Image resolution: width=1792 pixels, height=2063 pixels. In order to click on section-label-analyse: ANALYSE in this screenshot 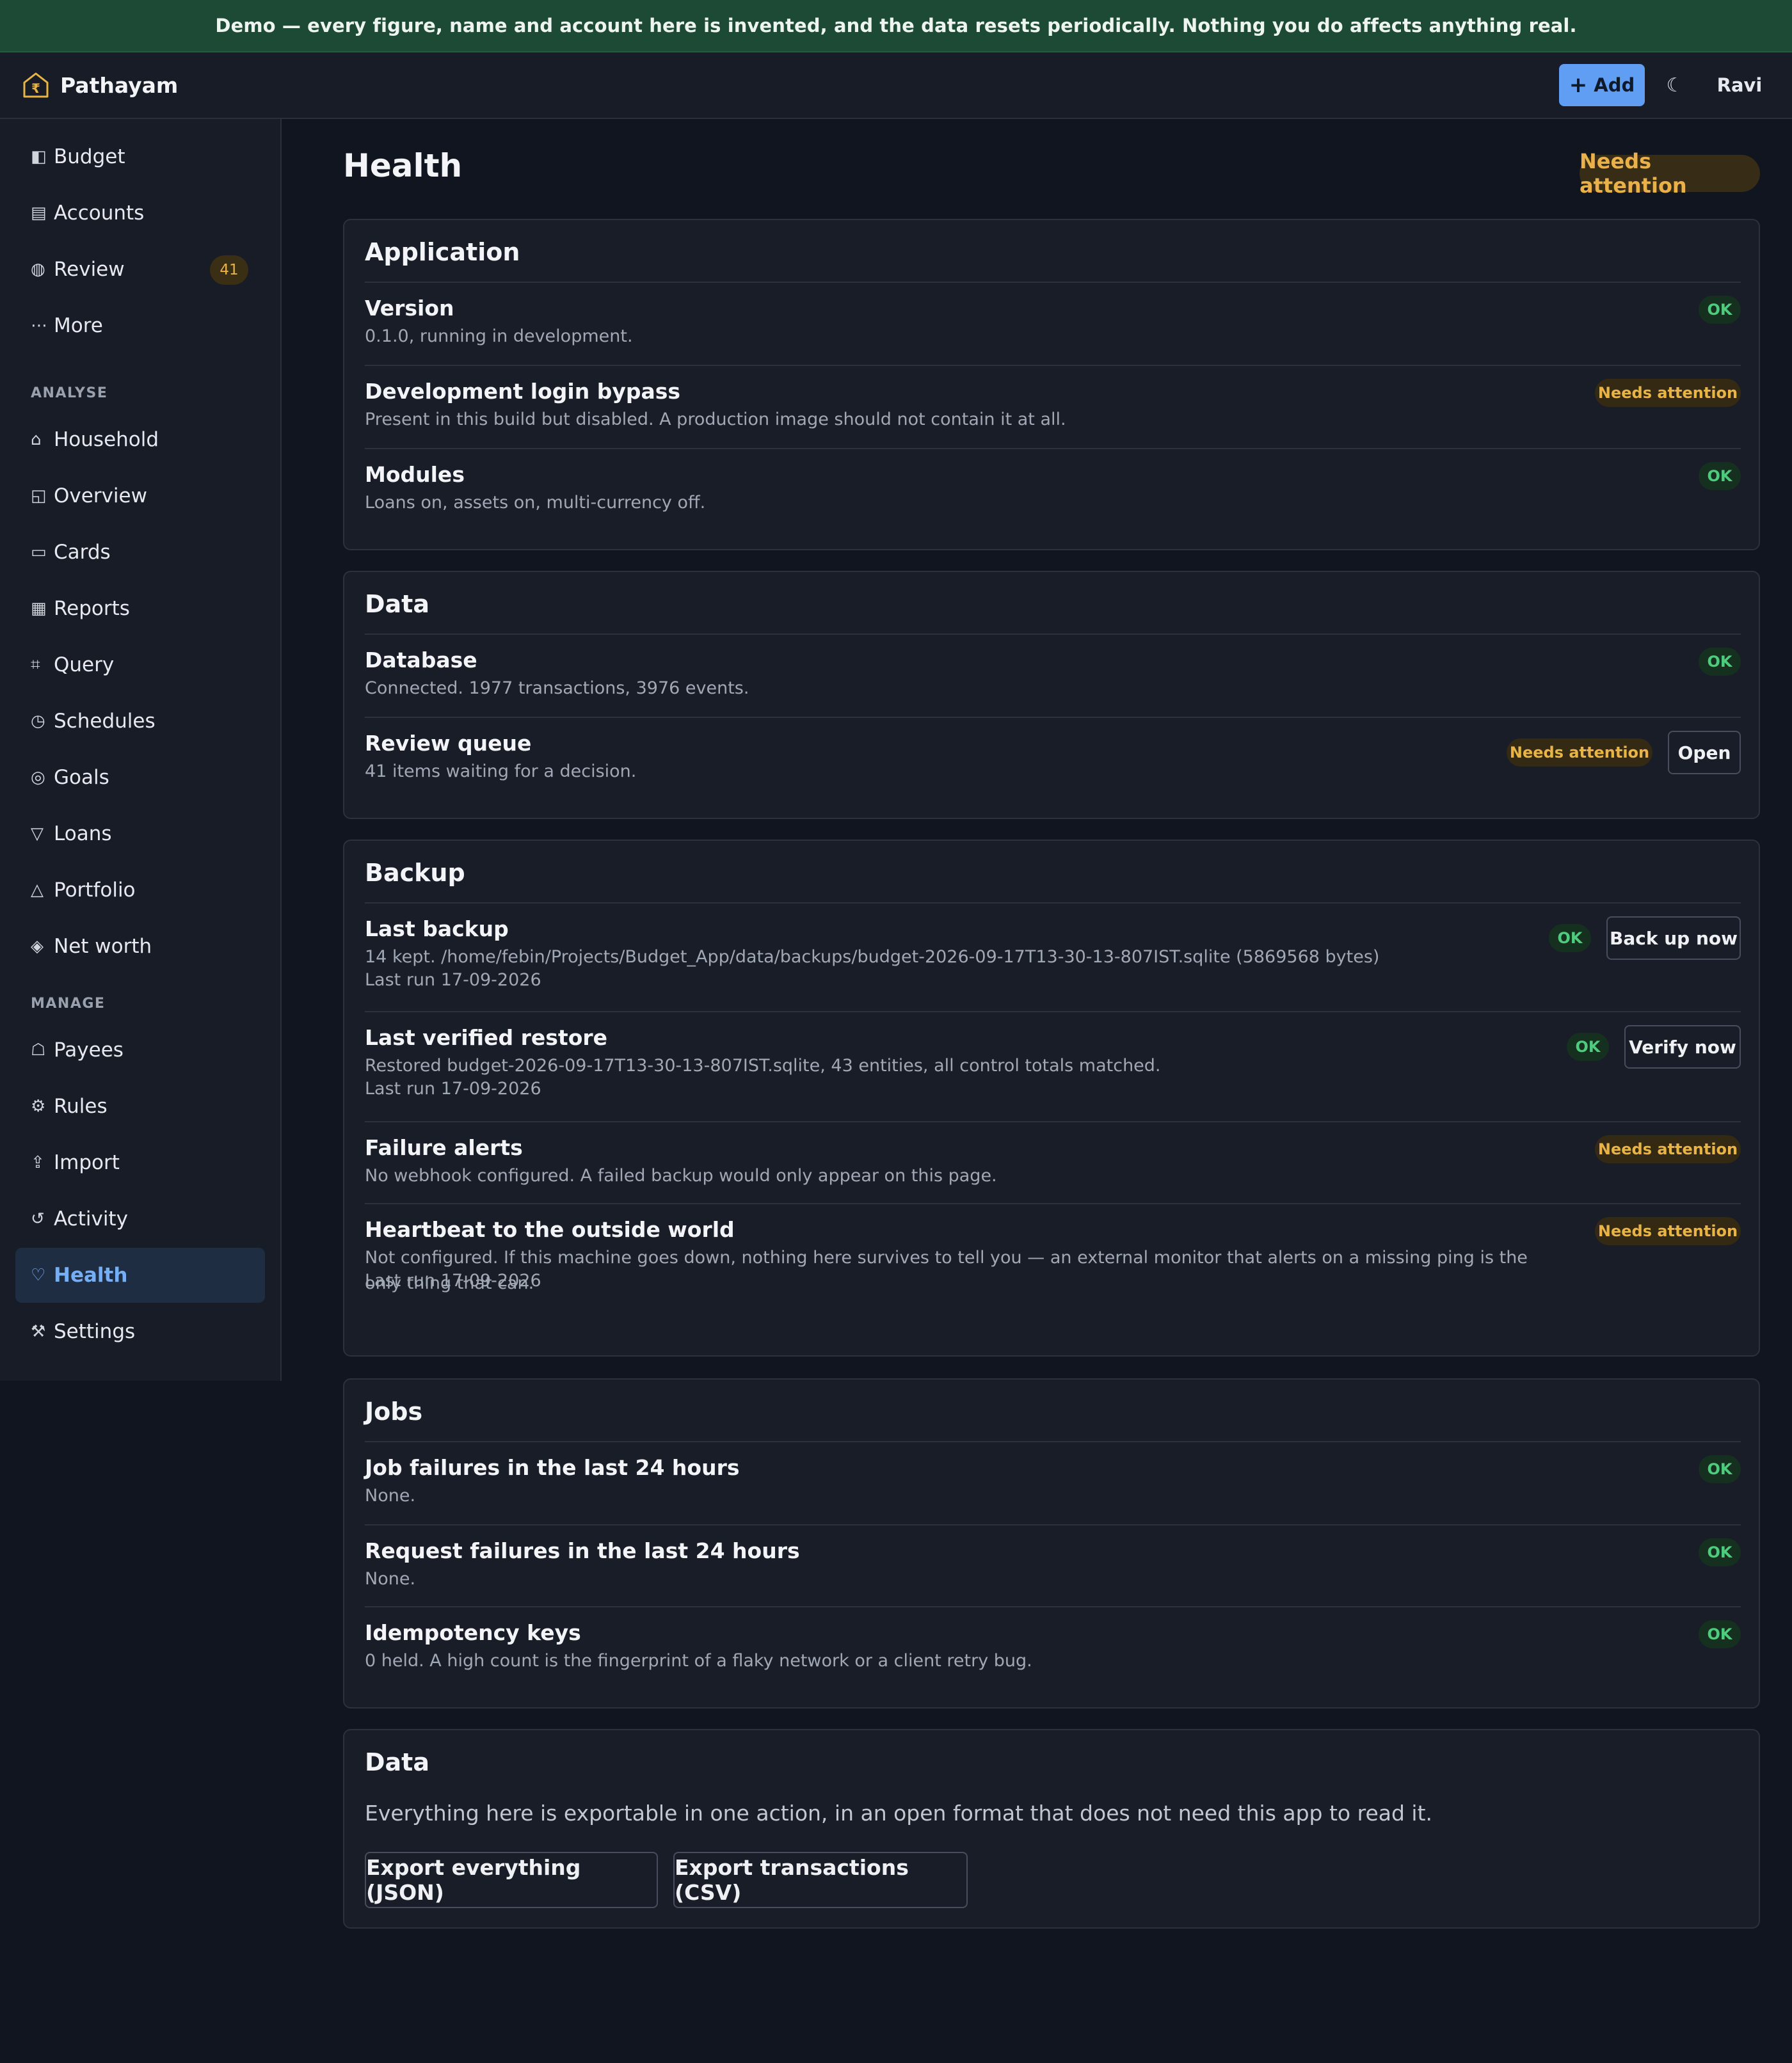, I will do `click(69, 393)`.